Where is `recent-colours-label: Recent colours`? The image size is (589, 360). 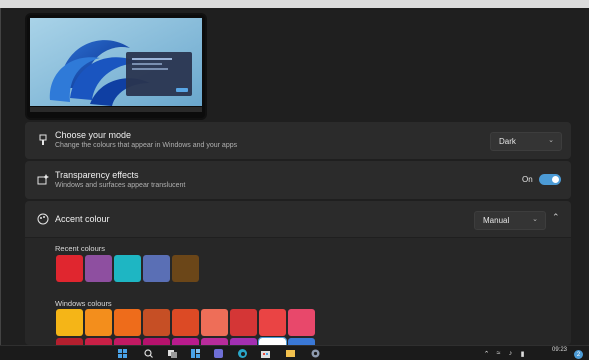
recent-colours-label: Recent colours is located at coordinates (80, 248).